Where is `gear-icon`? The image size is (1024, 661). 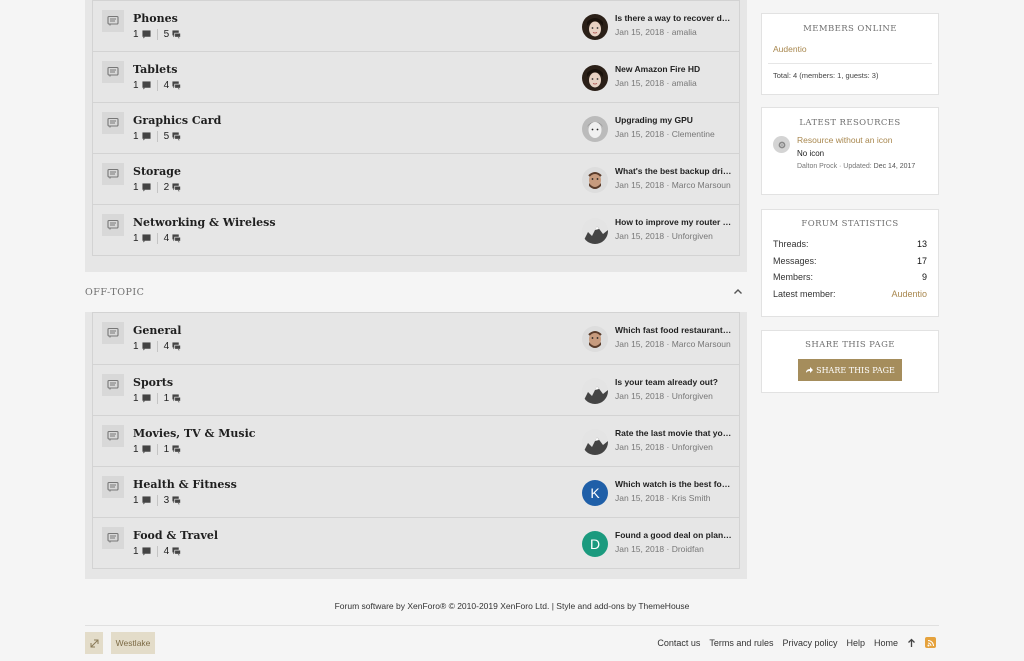 gear-icon is located at coordinates (781, 144).